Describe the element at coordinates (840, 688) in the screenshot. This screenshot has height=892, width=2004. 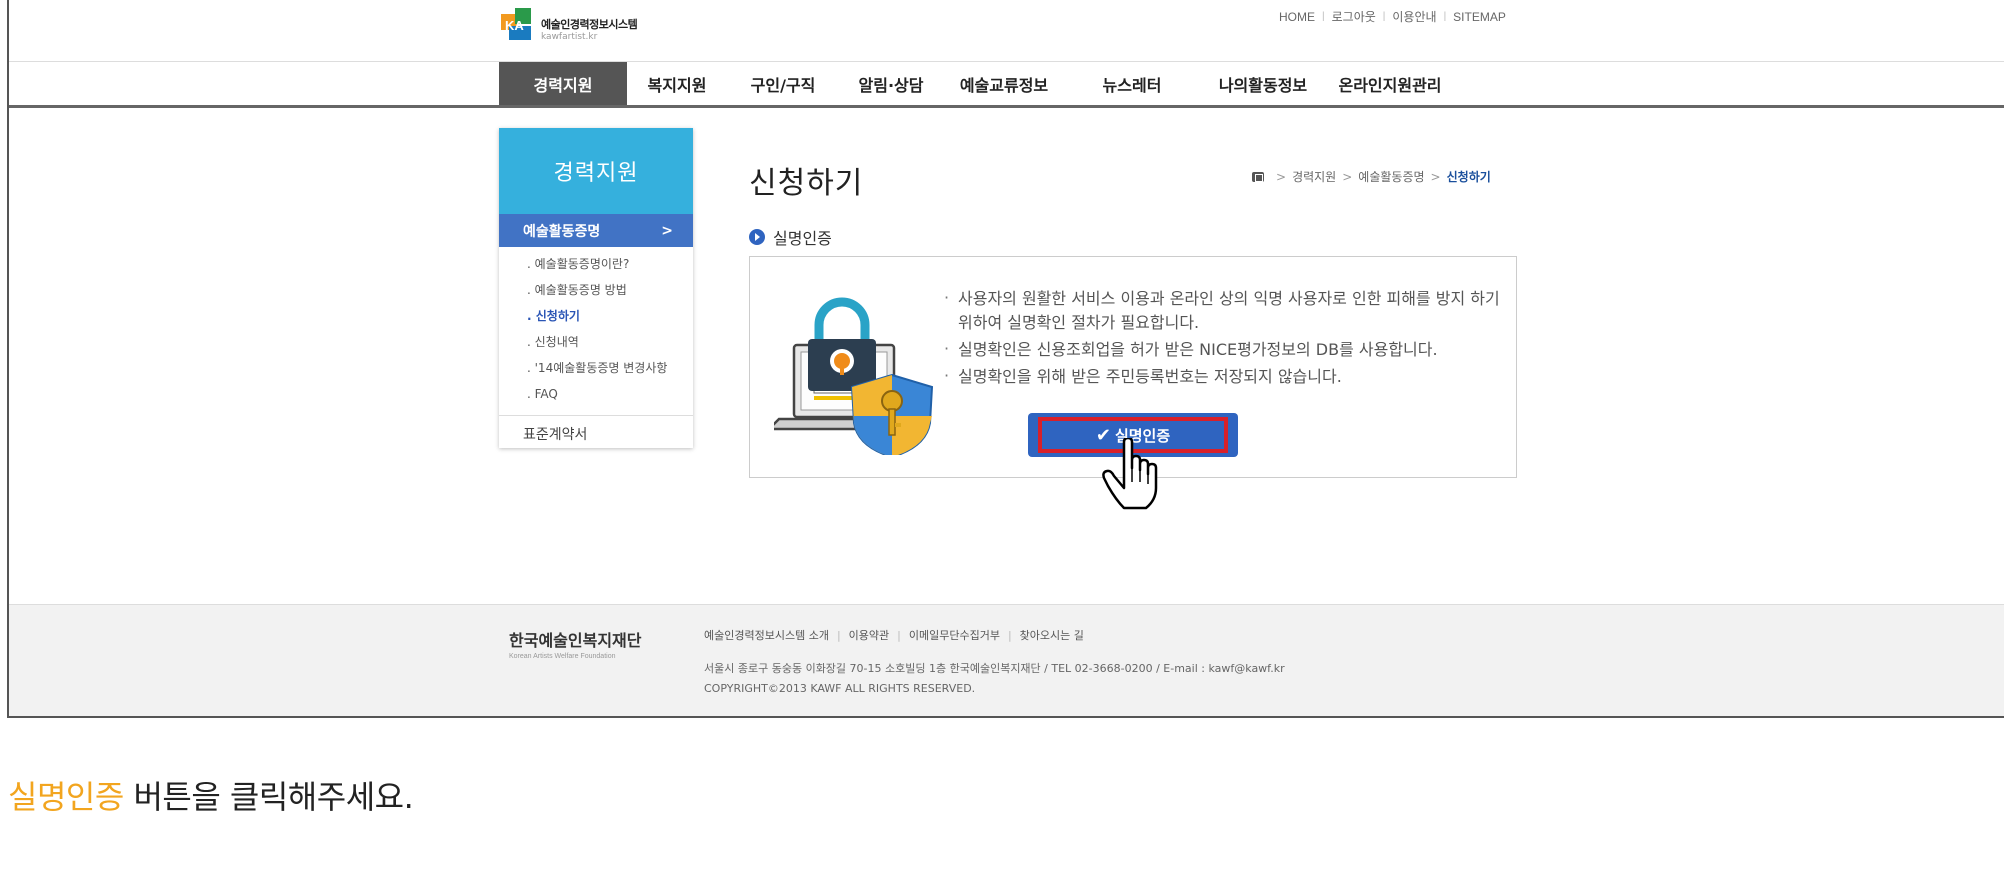
I see `footer-copyright: COPYRIGHT©2013 KAWF ALL RIGHTS RESERVED.` at that location.